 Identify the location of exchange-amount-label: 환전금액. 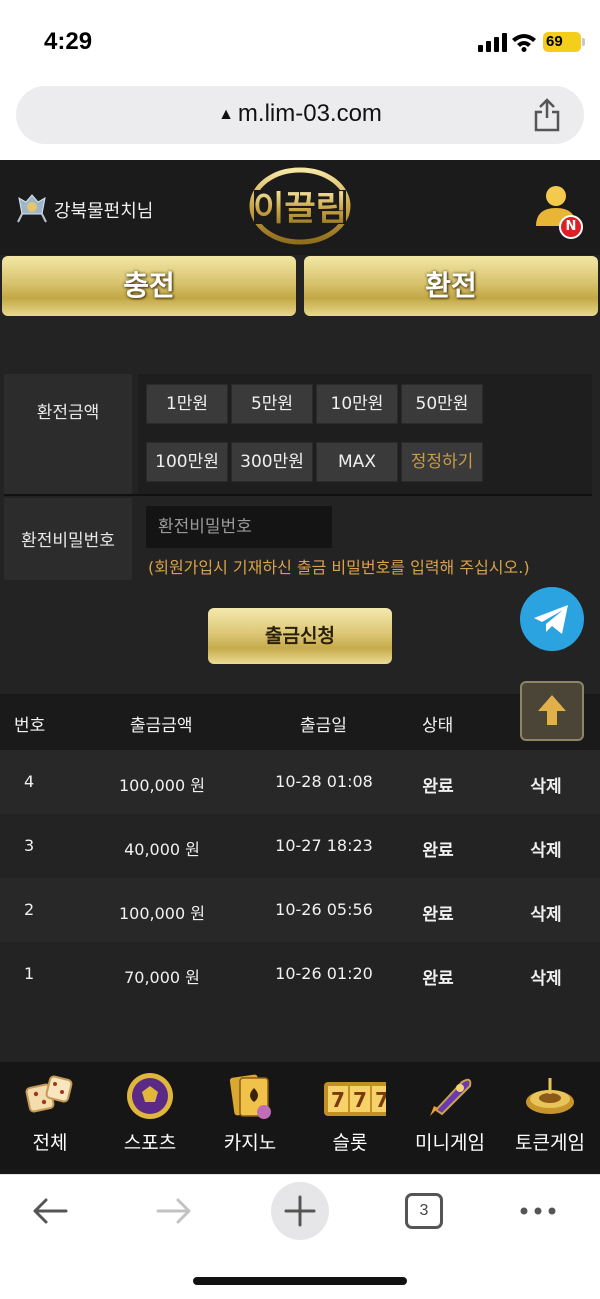
(68, 434).